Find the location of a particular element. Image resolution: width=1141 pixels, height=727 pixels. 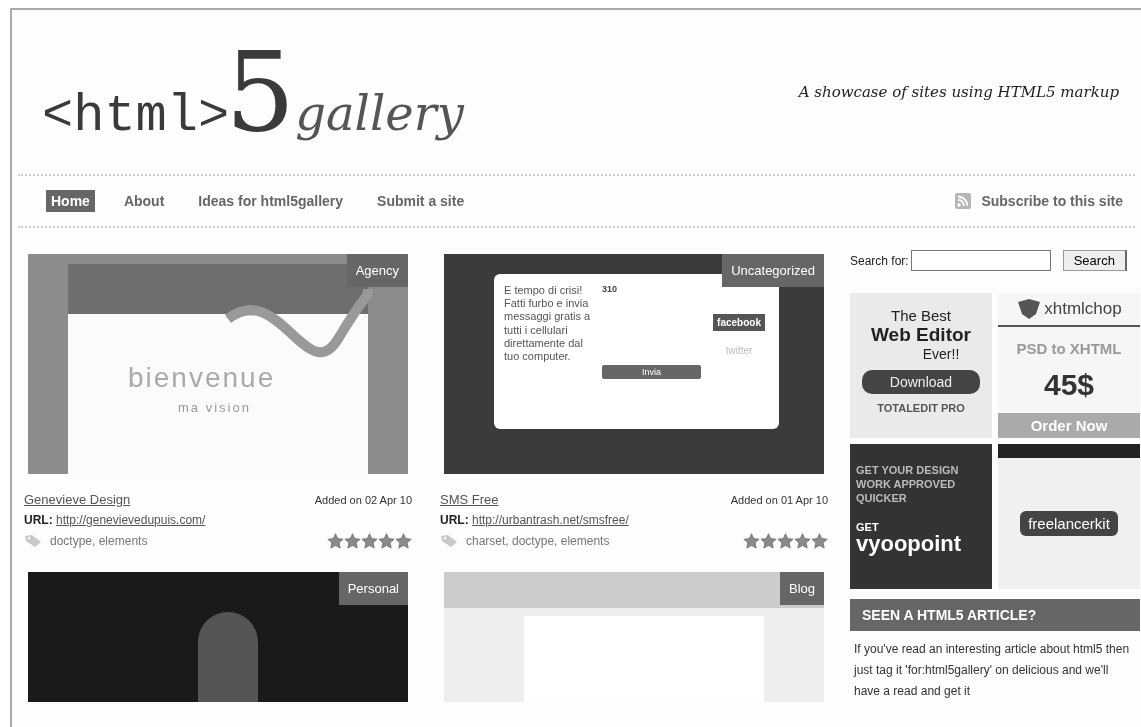

download-button: Download is located at coordinates (921, 382).